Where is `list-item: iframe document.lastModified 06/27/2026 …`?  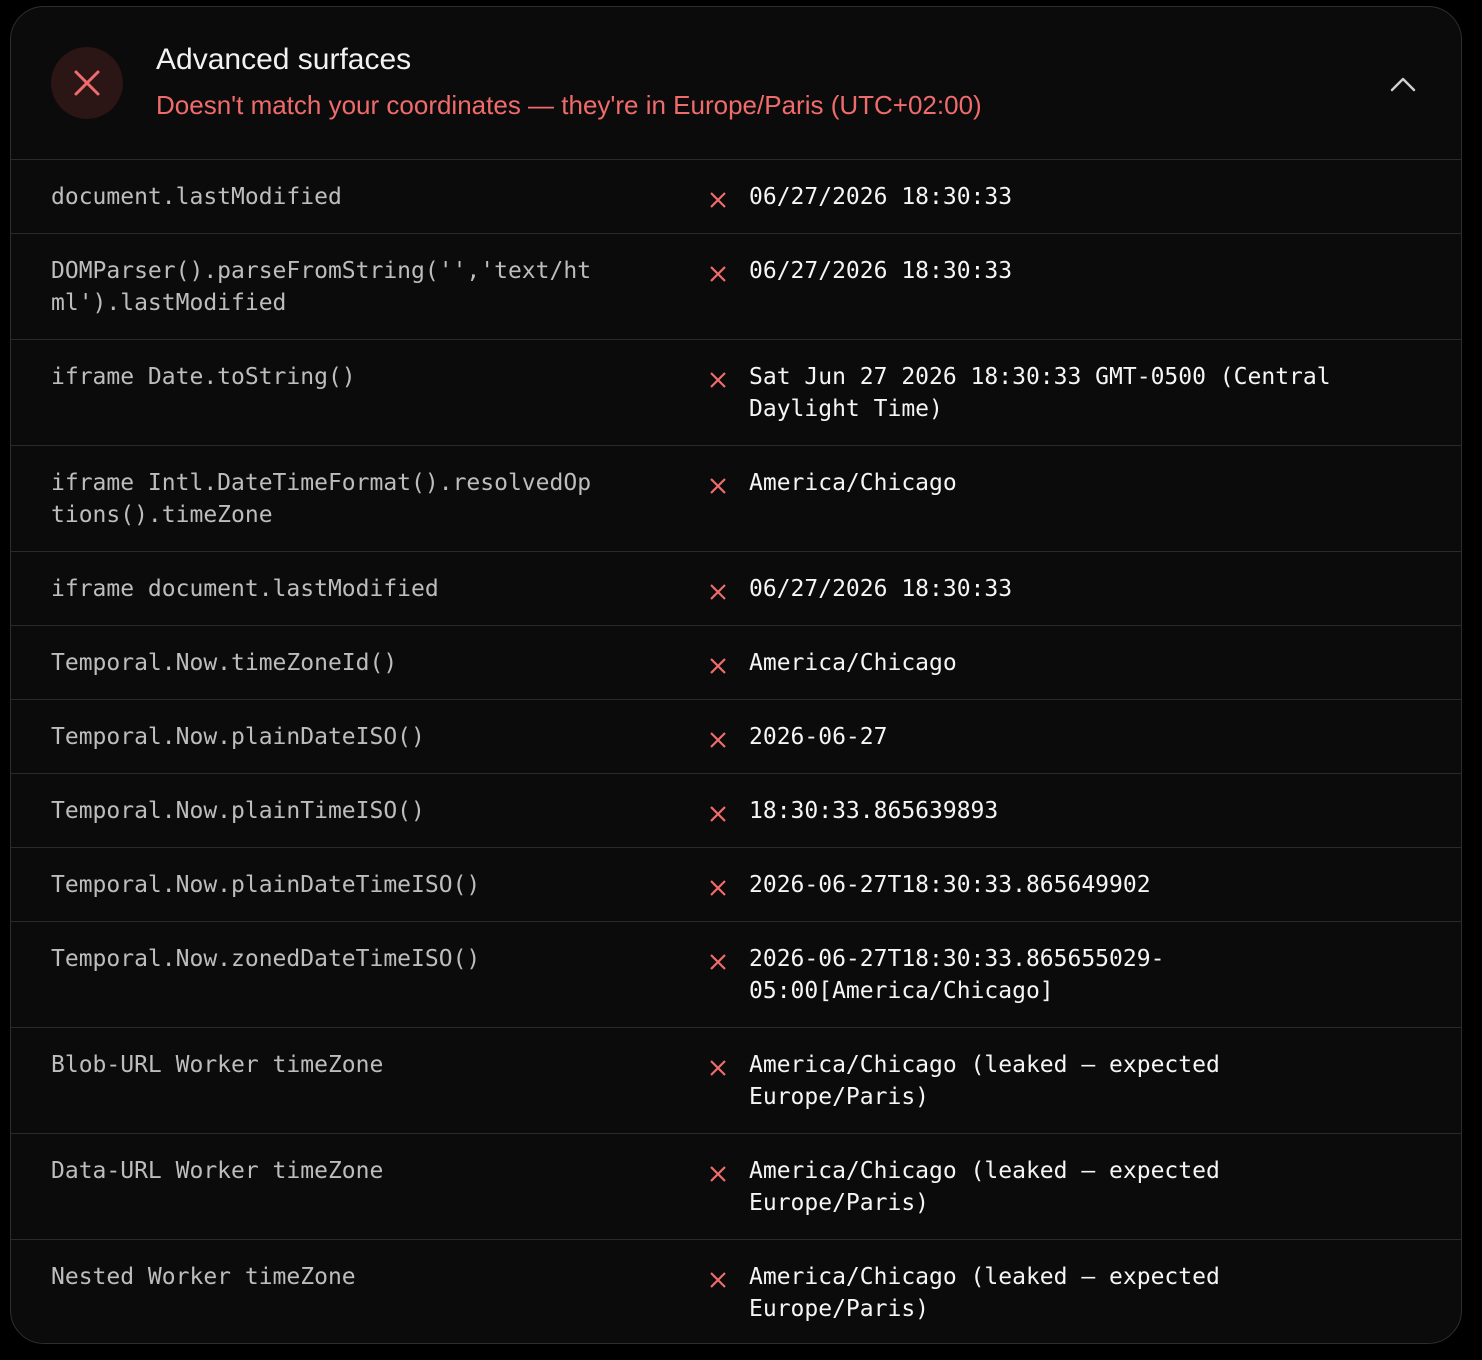 list-item: iframe document.lastModified 06/27/2026 … is located at coordinates (736, 589).